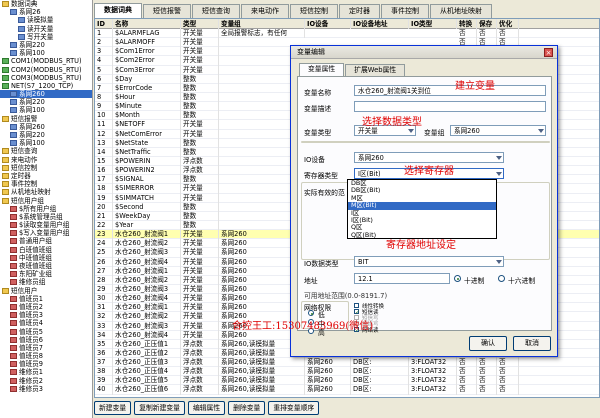  I want to click on tree-node: 短信用户, so click(46, 291).